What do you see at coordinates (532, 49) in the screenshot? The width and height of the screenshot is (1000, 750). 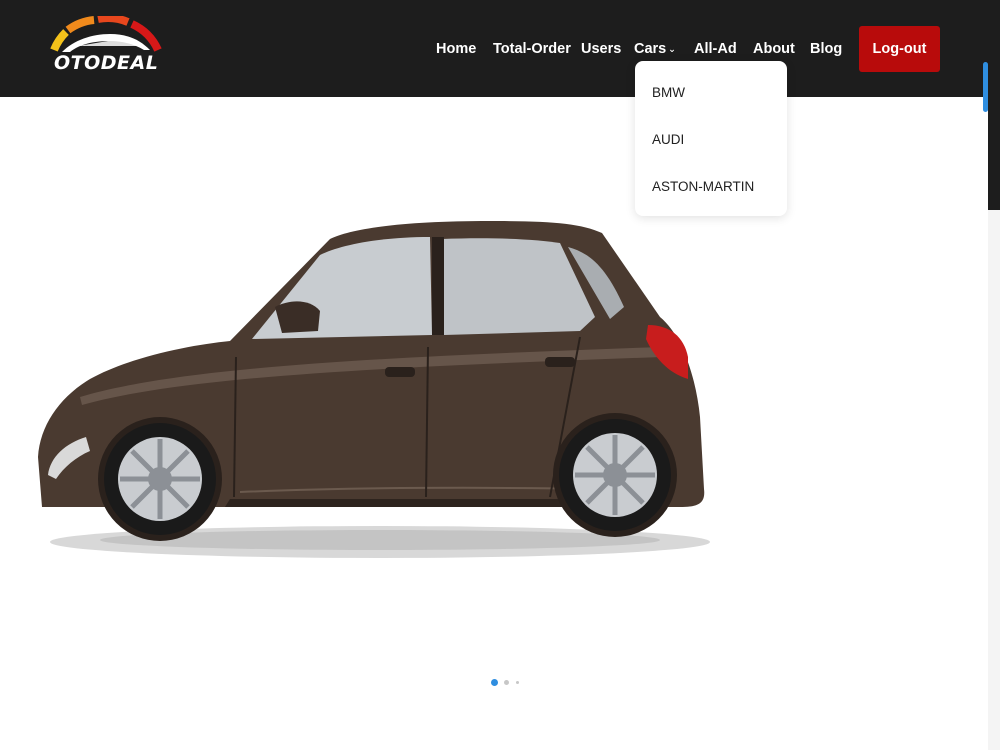 I see `nav-total-order: Total-Order` at bounding box center [532, 49].